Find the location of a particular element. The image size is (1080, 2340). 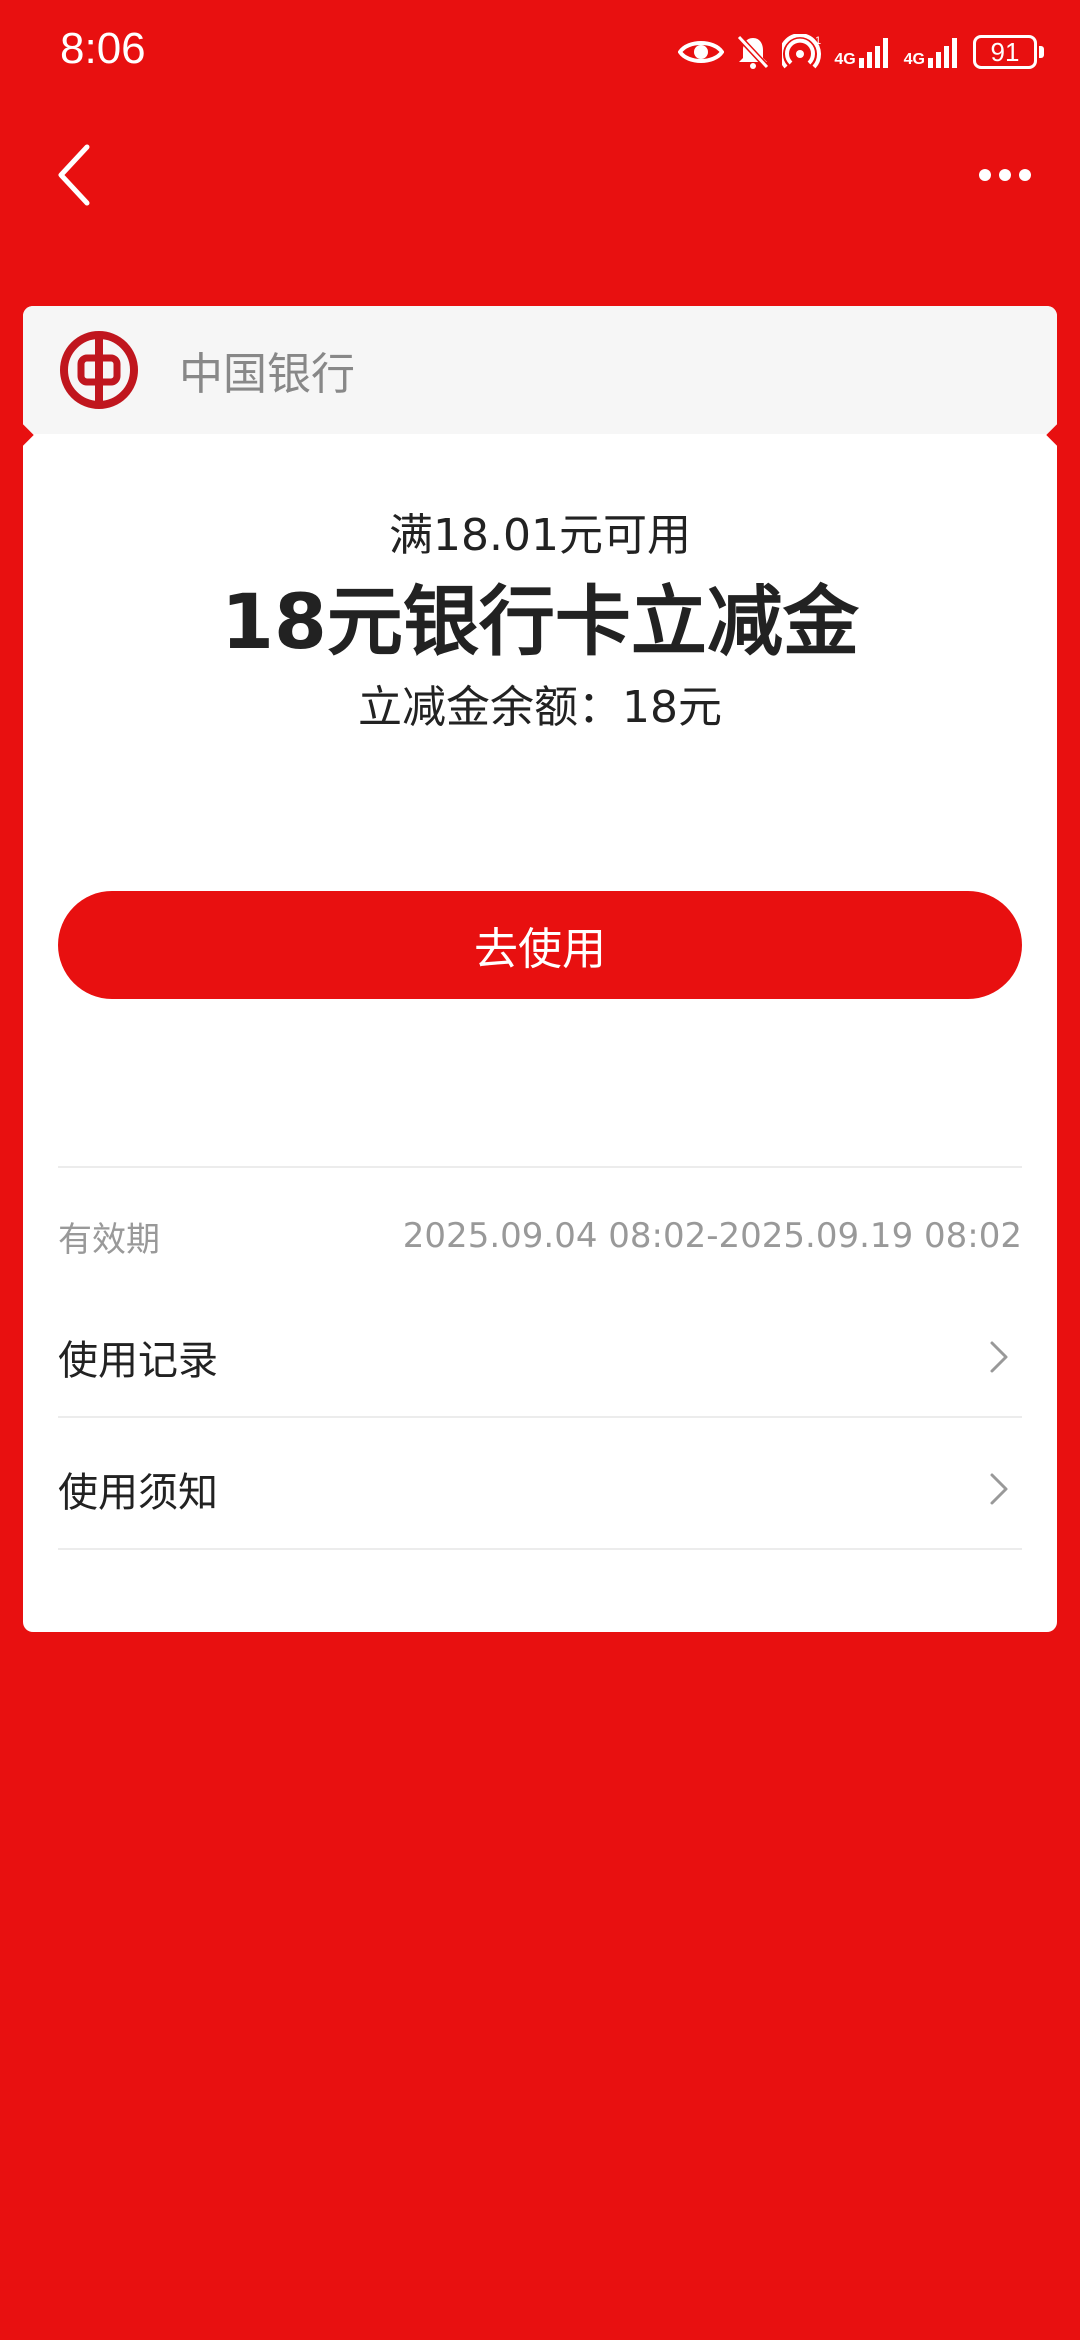

status-icons: 1 4G 4G 91 is located at coordinates (861, 52).